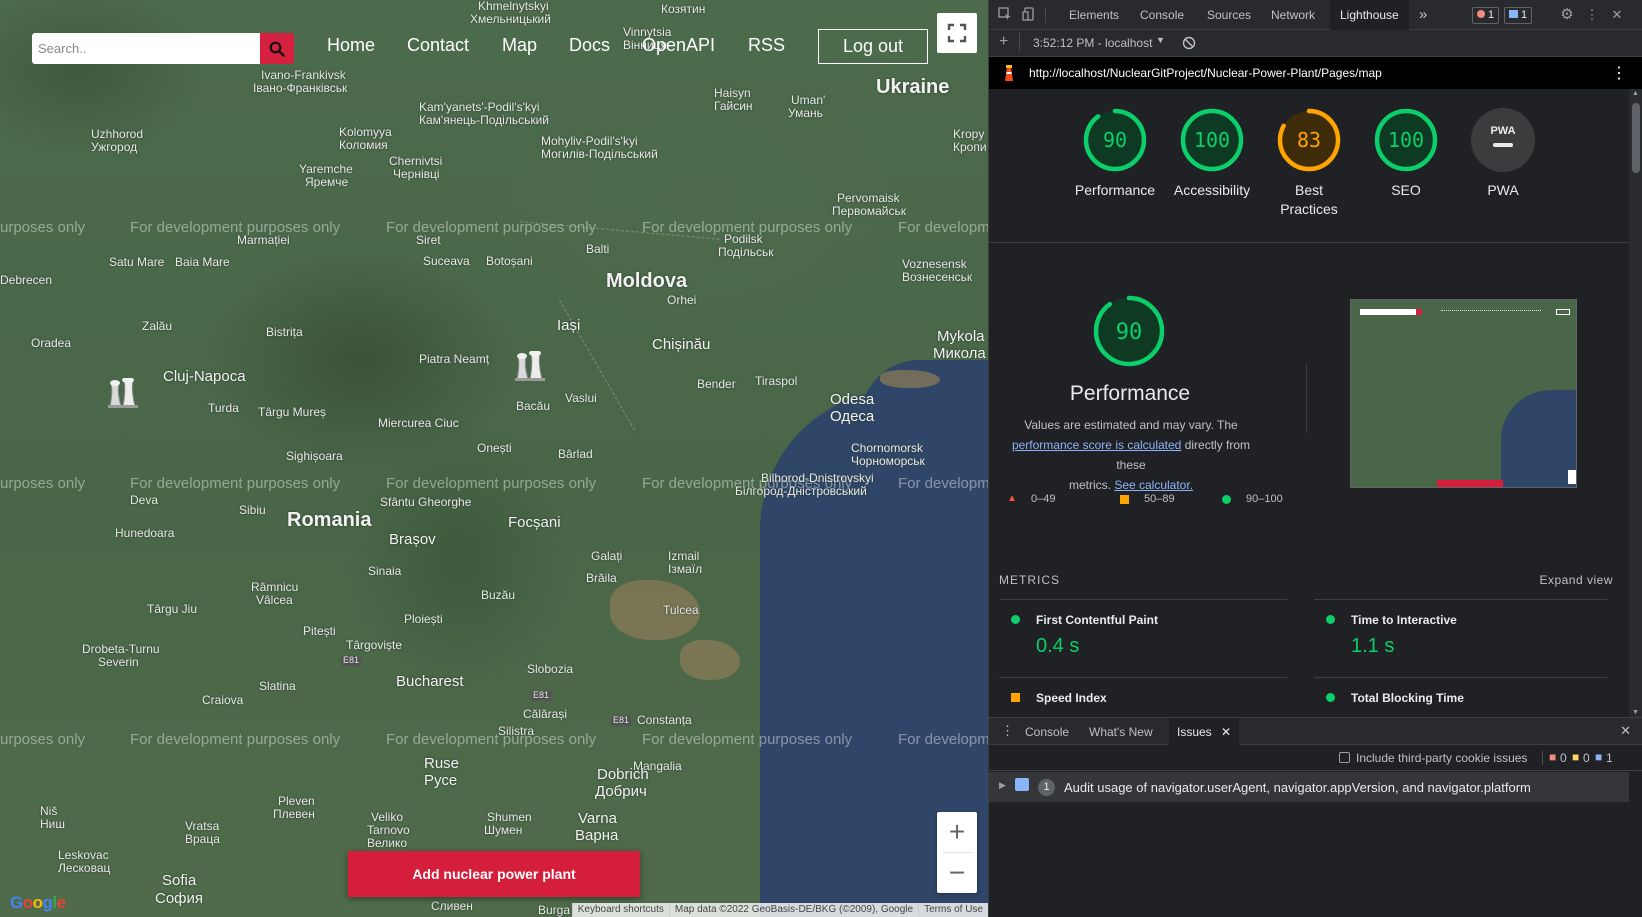 This screenshot has width=1642, height=917. I want to click on score-gauge-accessibility: 100 Accessibility, so click(1212, 153).